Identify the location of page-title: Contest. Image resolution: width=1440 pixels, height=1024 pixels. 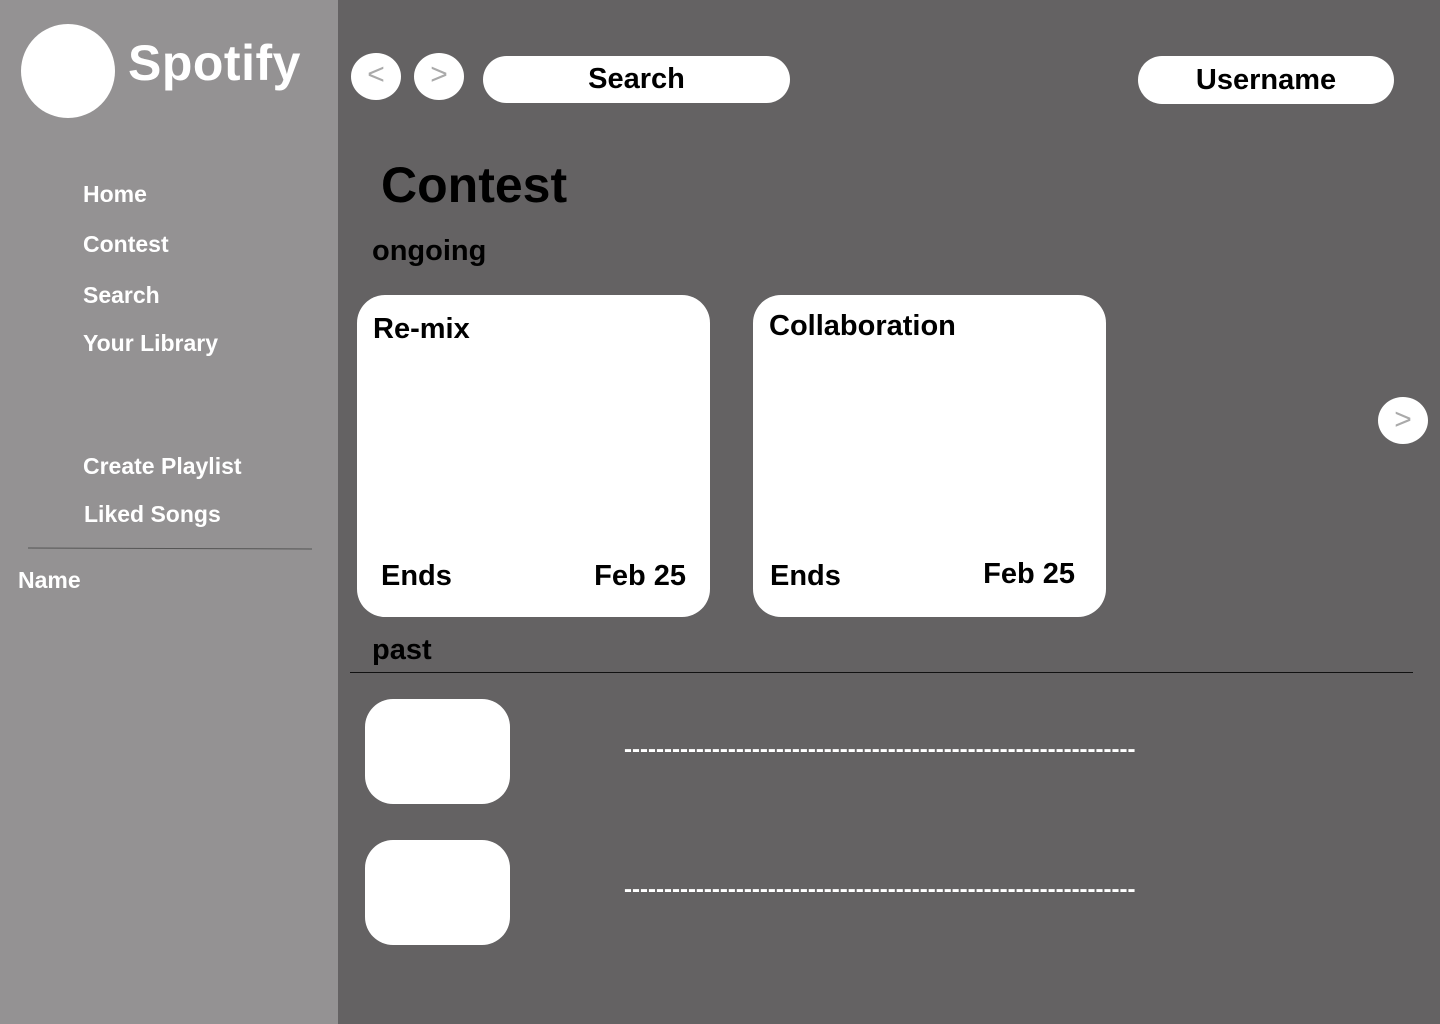
(474, 185).